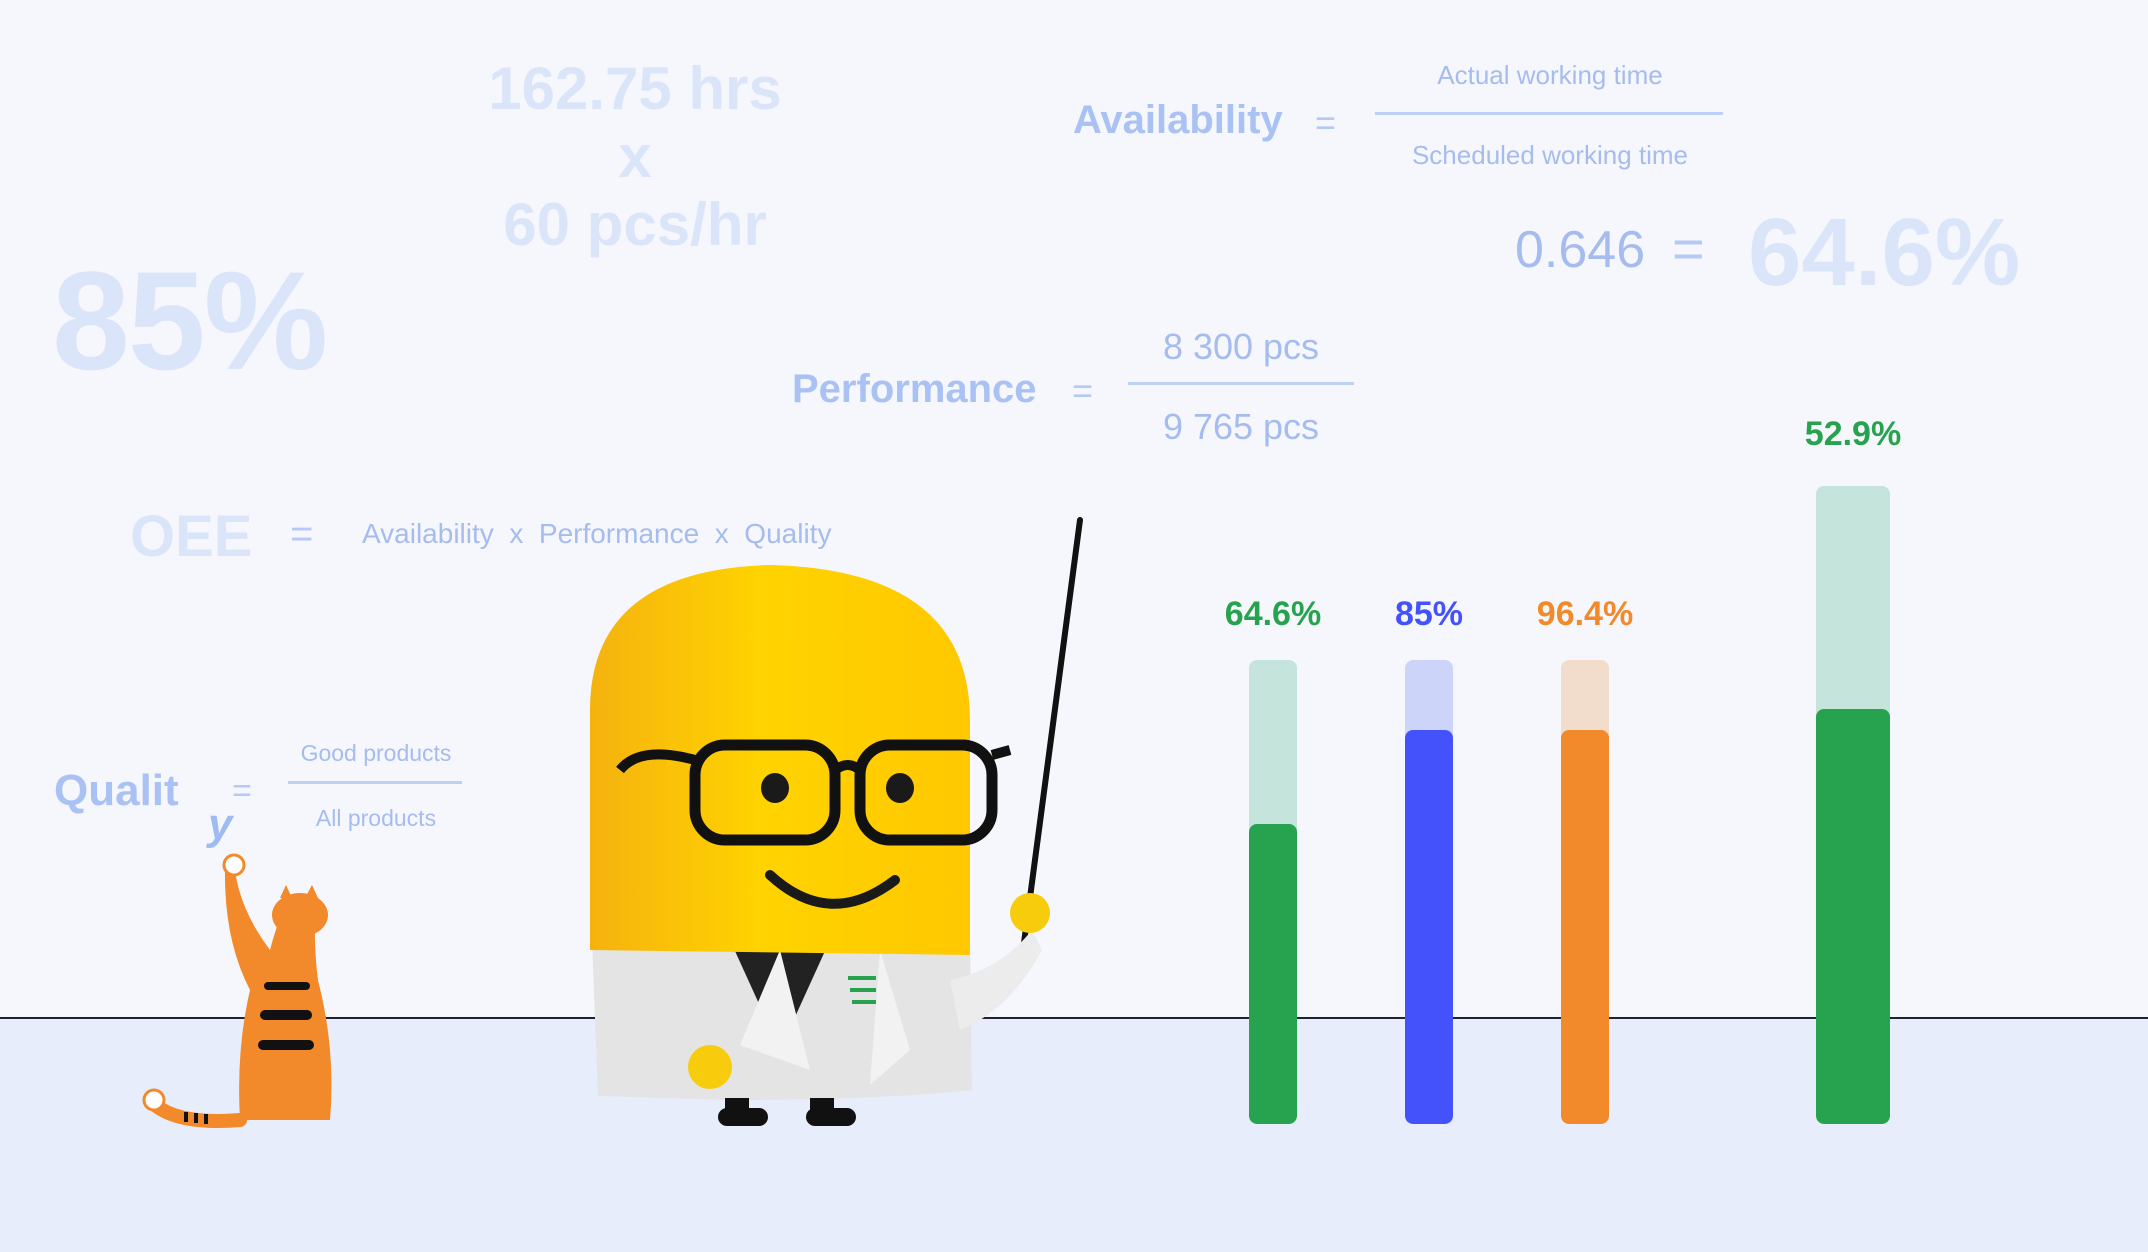  I want to click on availability-label: Availability, so click(1178, 120).